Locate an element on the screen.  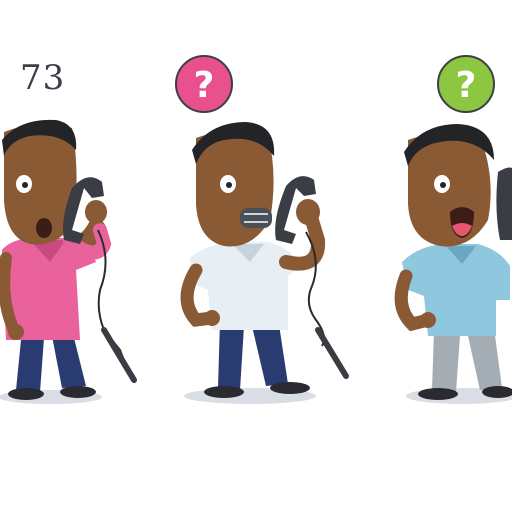
left-figure is located at coordinates (68, 261).